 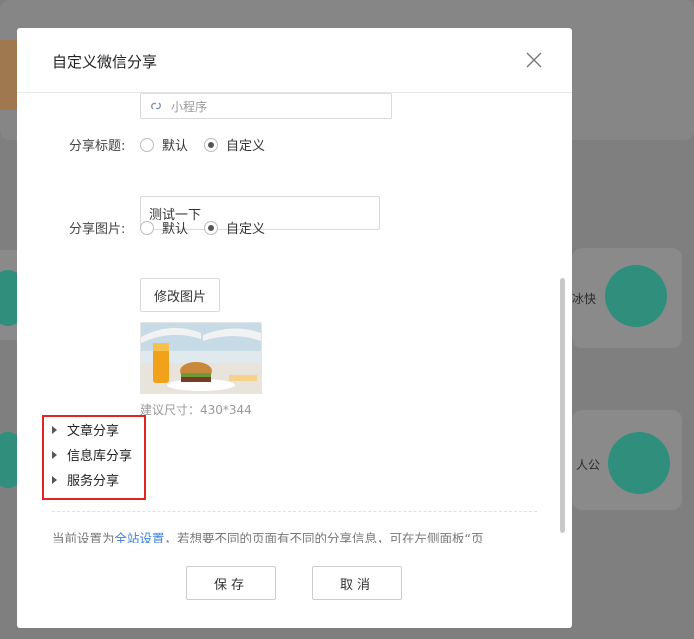 I want to click on link-icon, so click(x=156, y=106).